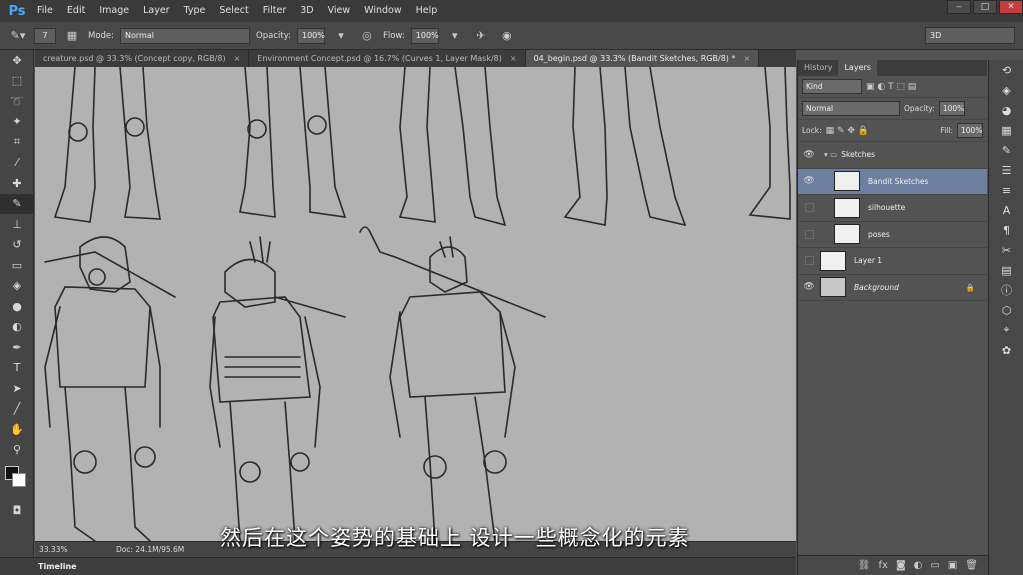 This screenshot has width=1023, height=575. I want to click on hand-tool-icon: ✋, so click(17, 429).